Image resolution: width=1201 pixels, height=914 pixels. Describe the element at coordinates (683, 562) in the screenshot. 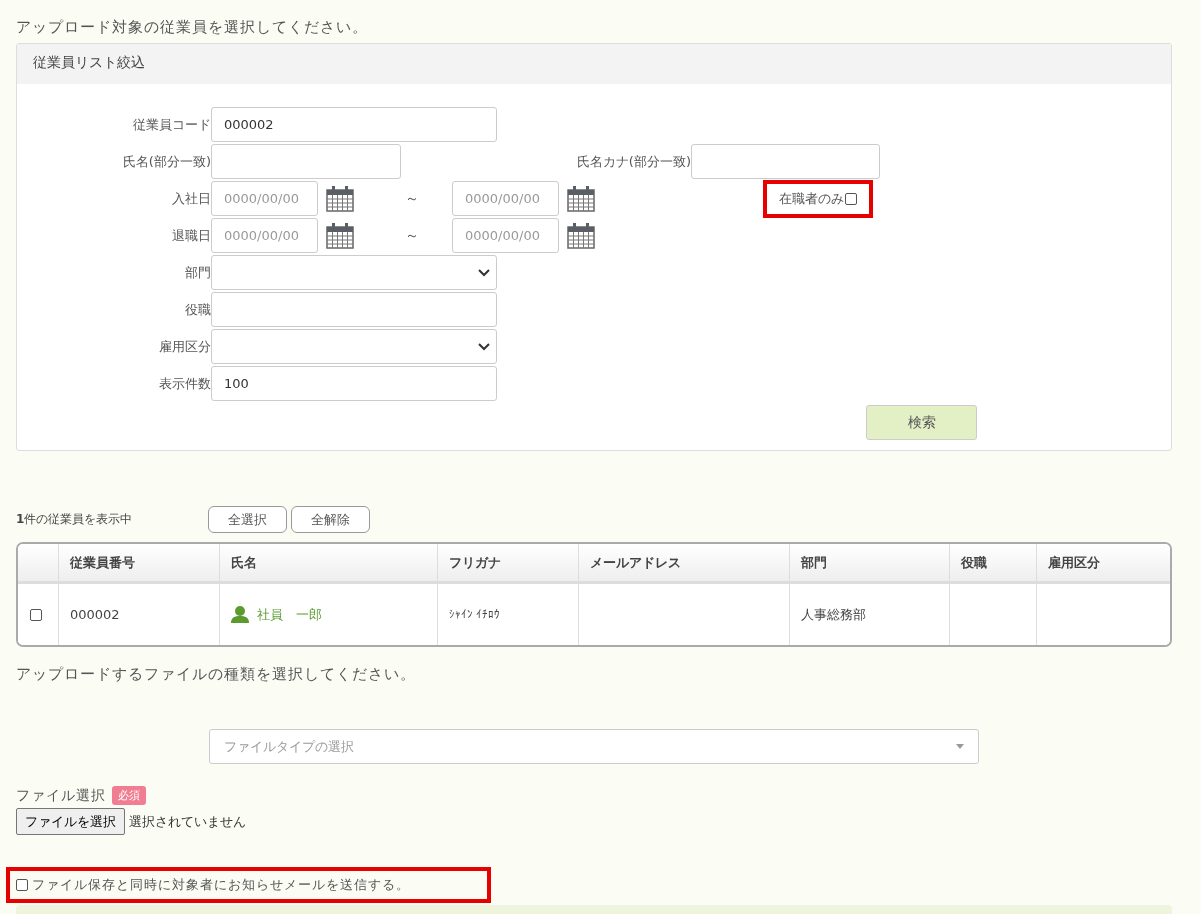

I see `column-header: メールアドレス` at that location.